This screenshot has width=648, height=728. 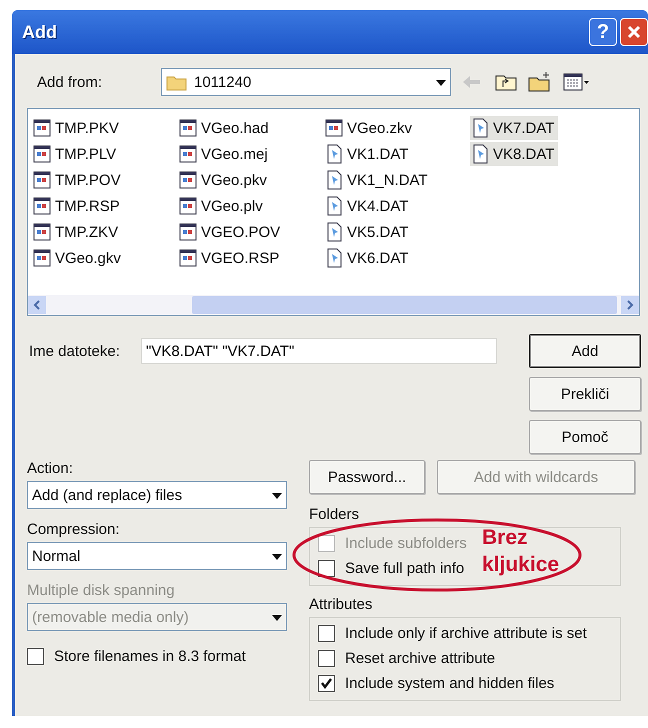 I want to click on horizontal-scrollbar, so click(x=333, y=305).